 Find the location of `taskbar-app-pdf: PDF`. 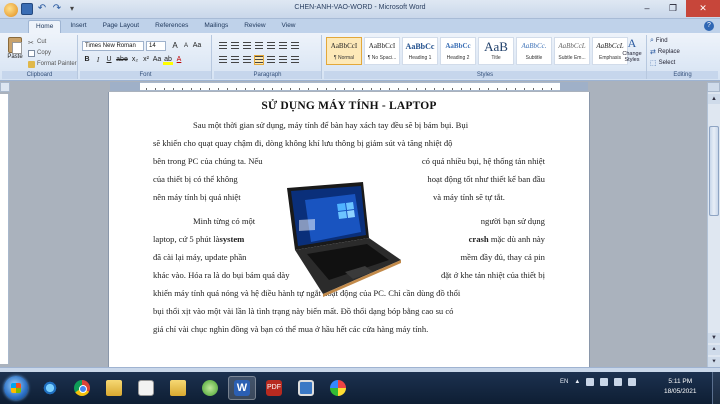

taskbar-app-pdf: PDF is located at coordinates (274, 388).